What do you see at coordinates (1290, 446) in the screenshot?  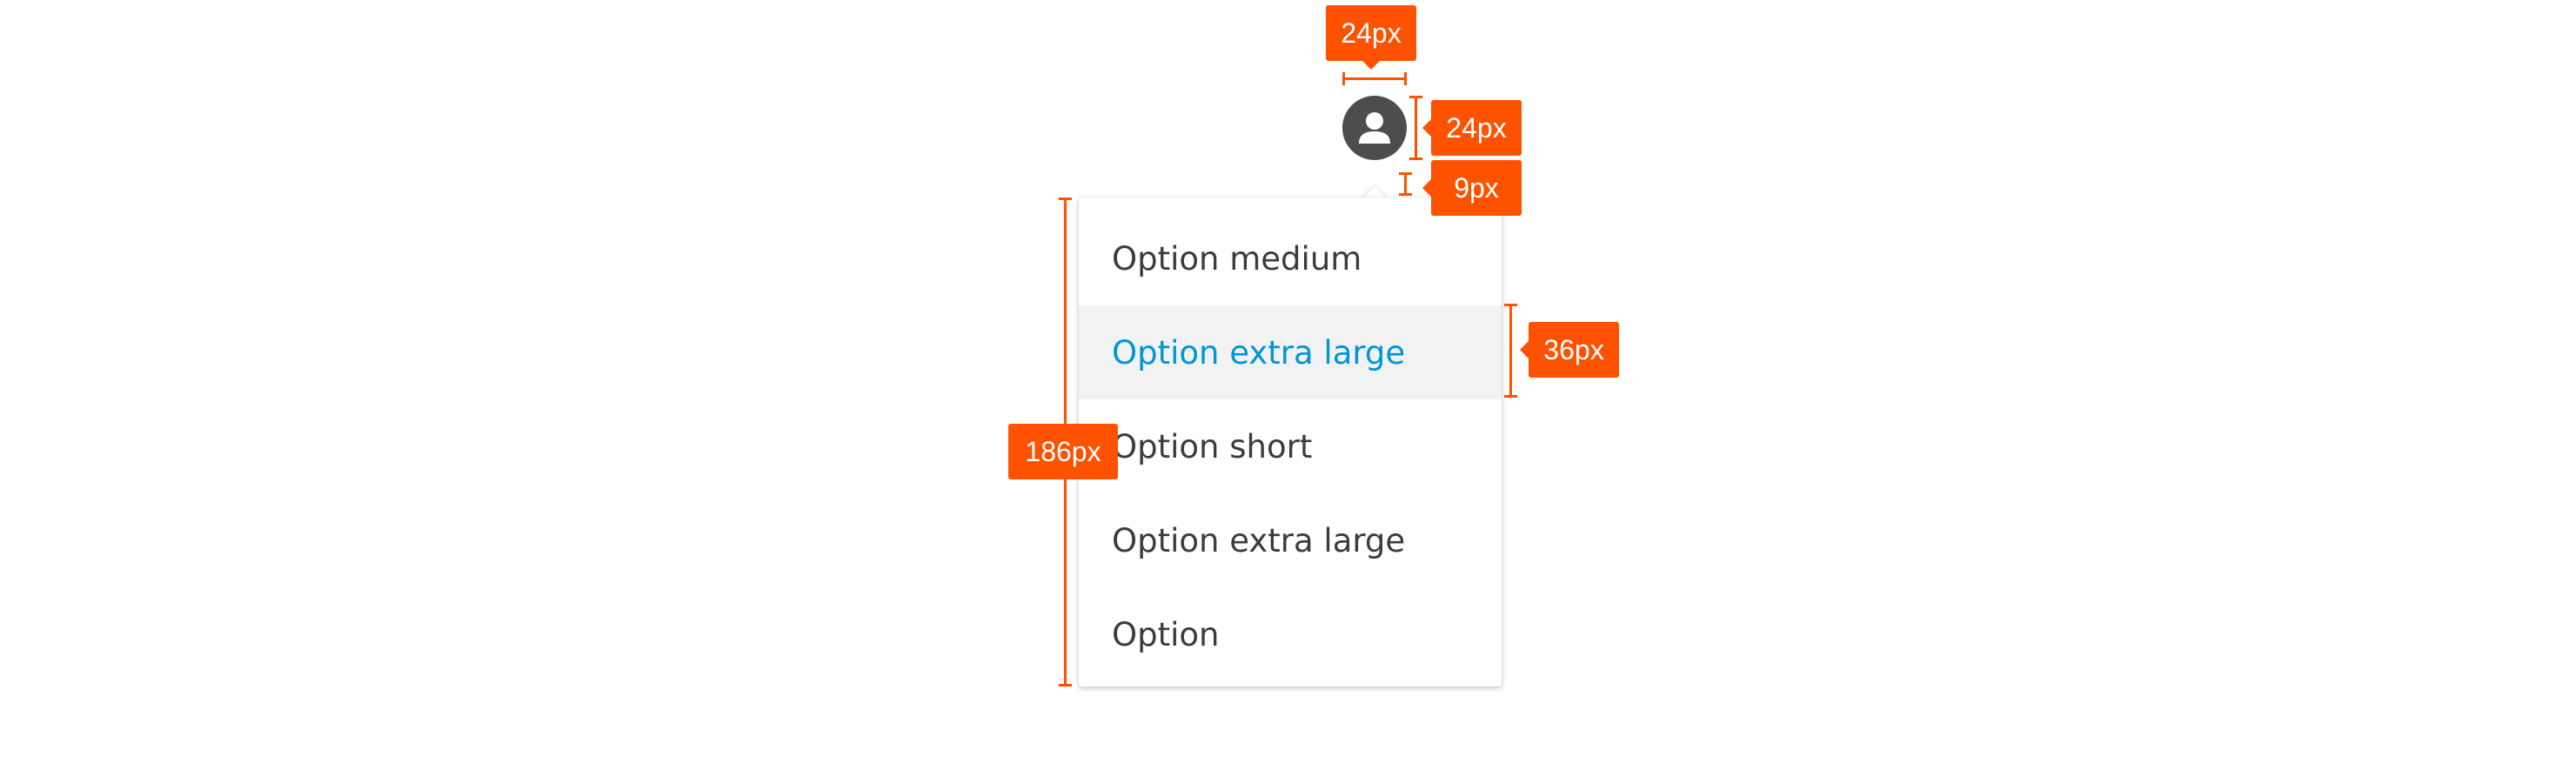 I see `menu-item-option-short: Option short` at bounding box center [1290, 446].